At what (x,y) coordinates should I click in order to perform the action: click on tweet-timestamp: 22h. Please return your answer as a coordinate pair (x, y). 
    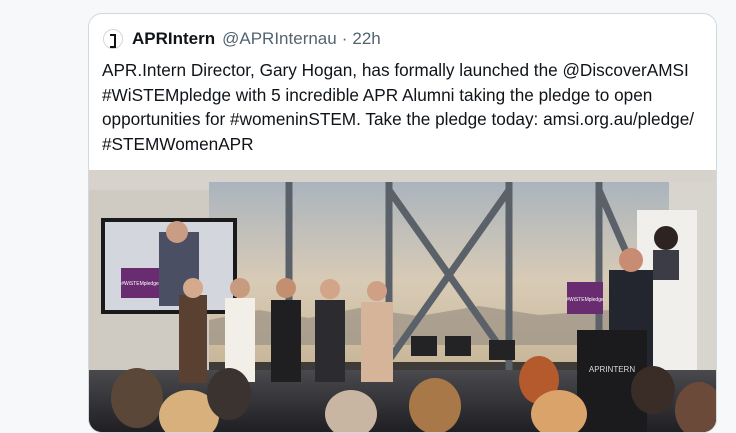
    Looking at the image, I should click on (366, 39).